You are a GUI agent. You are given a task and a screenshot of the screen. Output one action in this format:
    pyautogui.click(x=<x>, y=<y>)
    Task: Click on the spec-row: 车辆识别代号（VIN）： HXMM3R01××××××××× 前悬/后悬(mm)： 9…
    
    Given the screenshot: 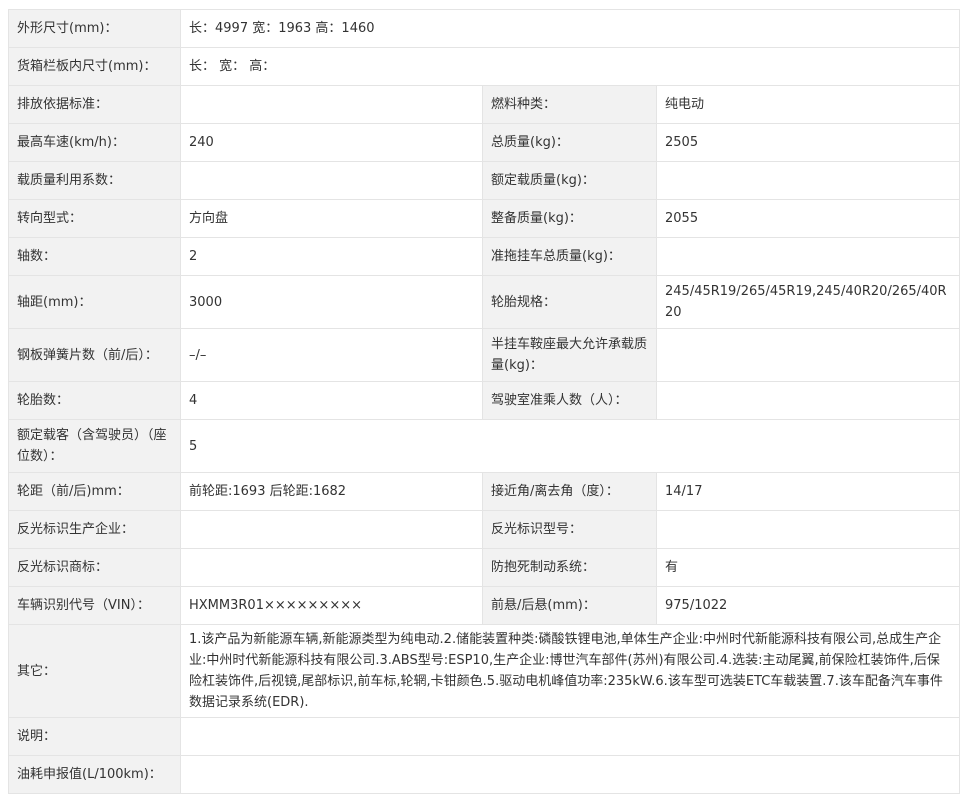 What is the action you would take?
    pyautogui.click(x=484, y=605)
    